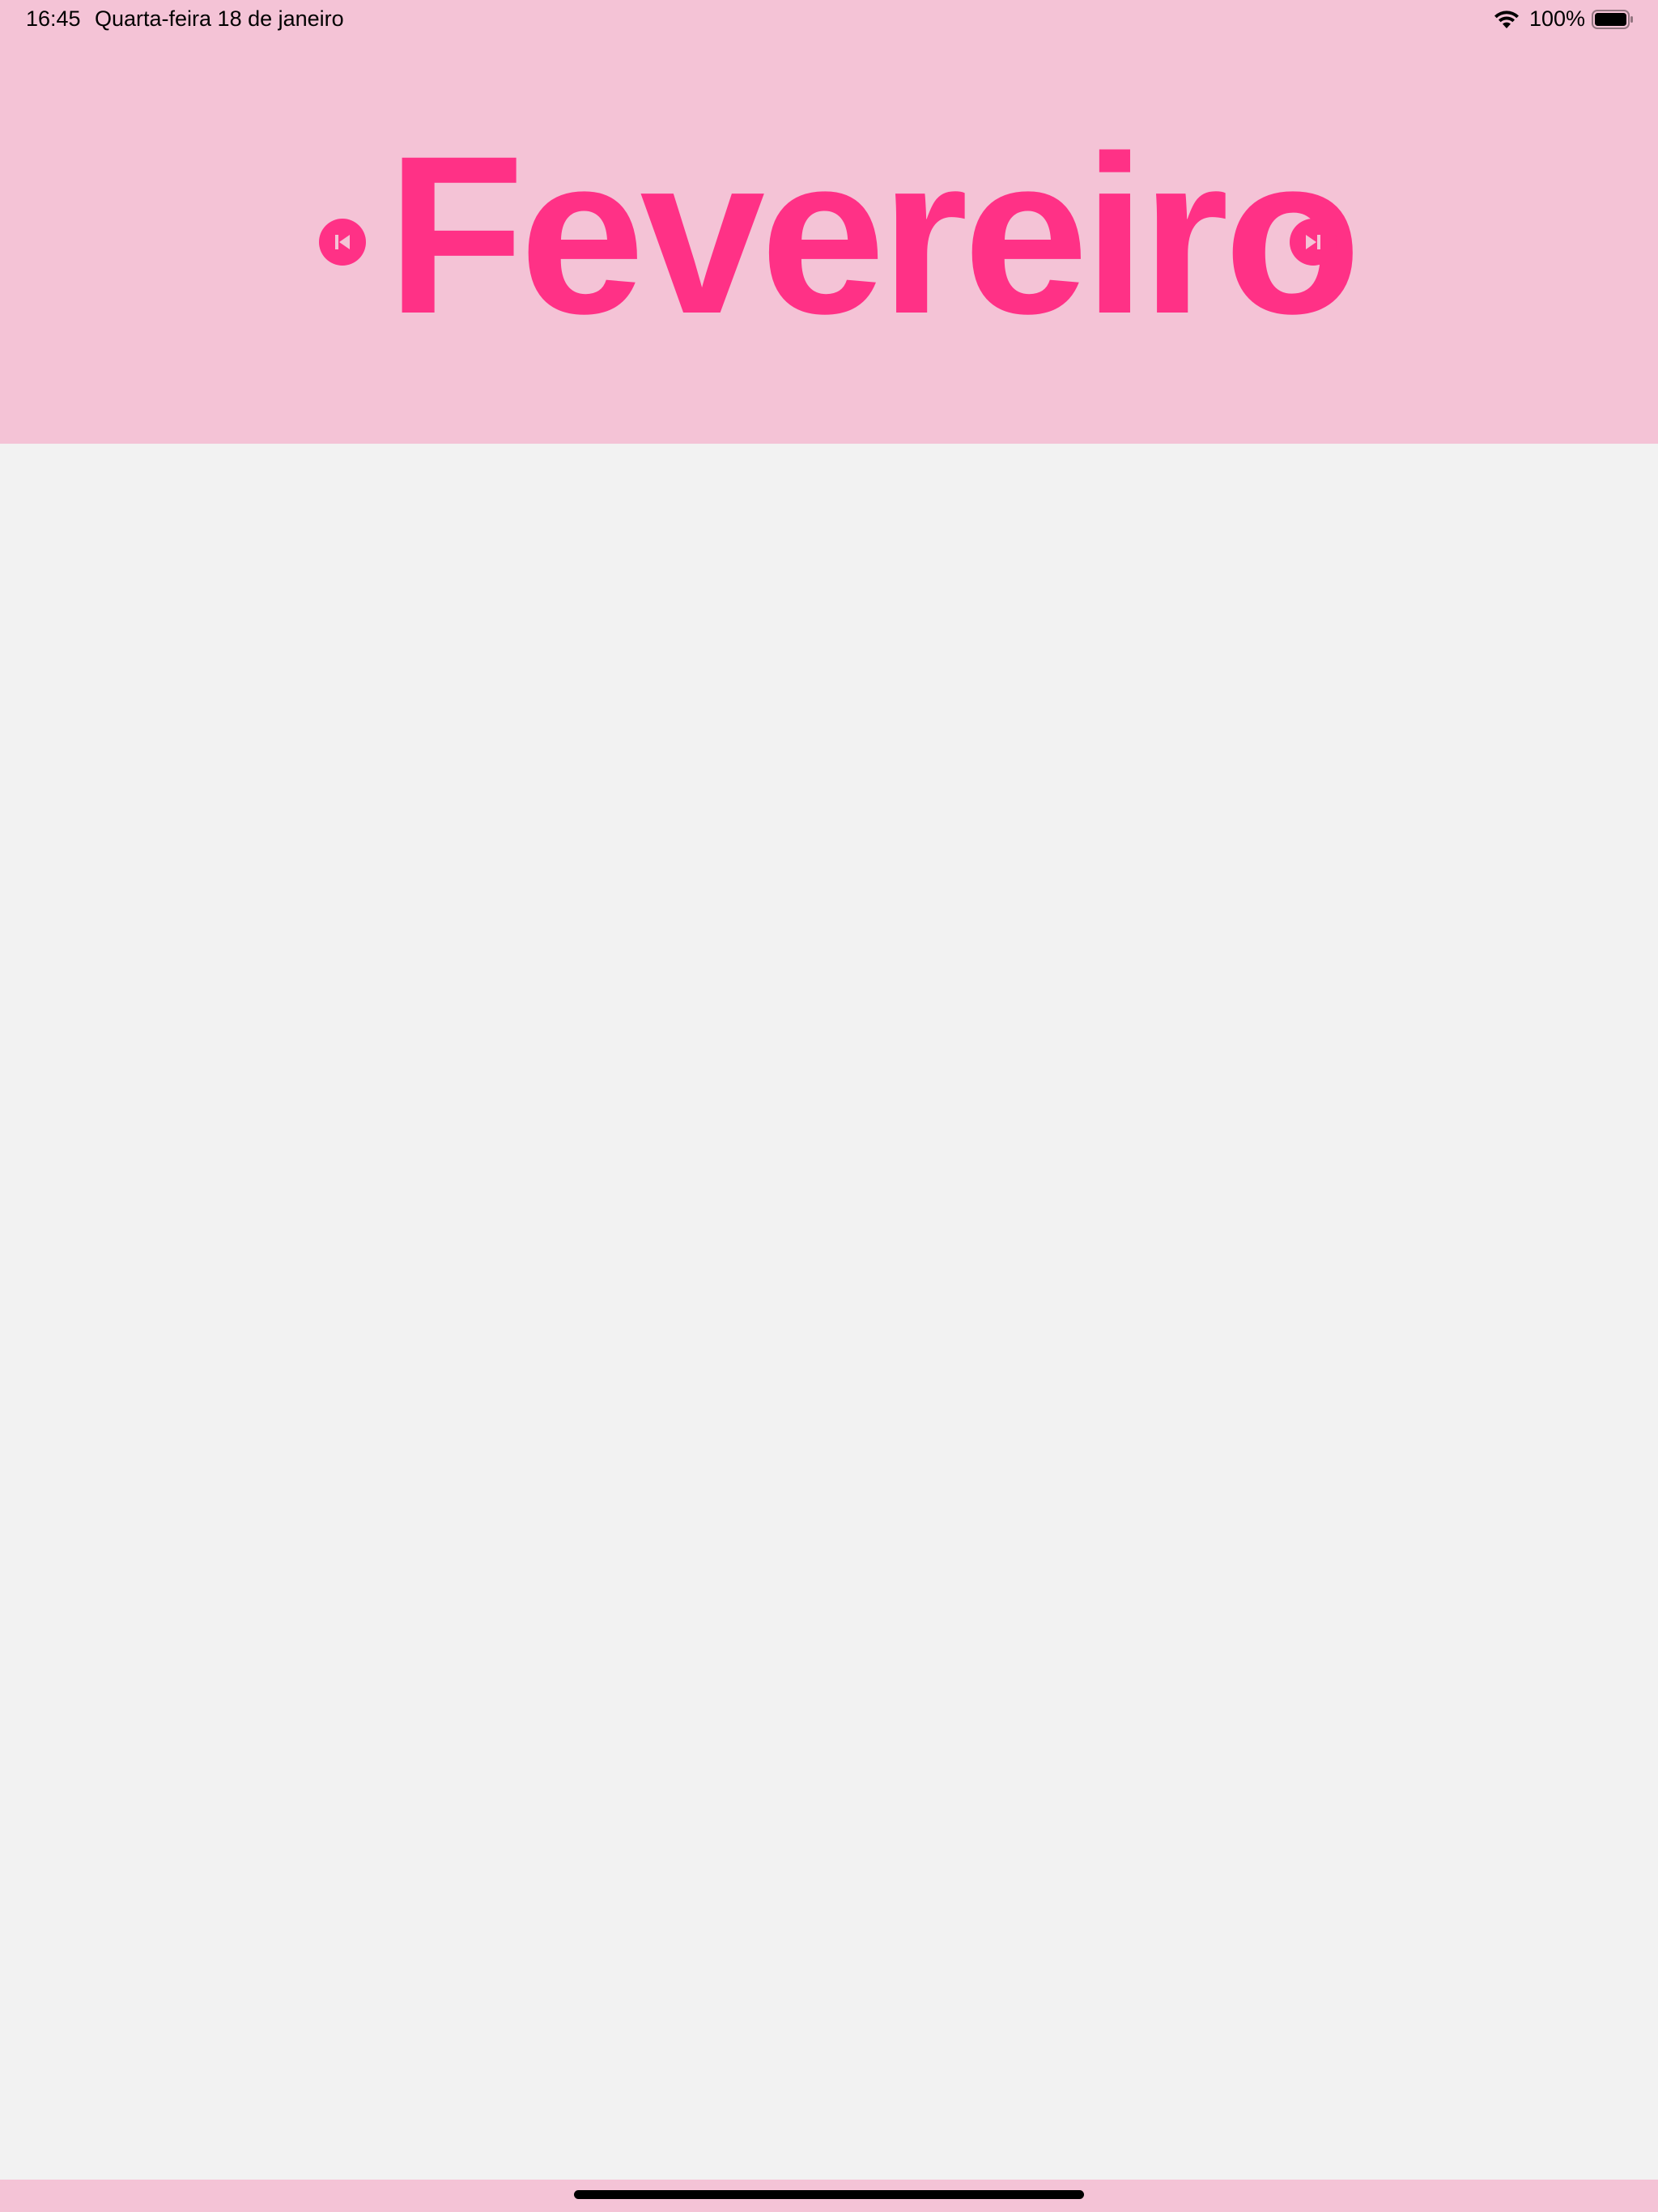 This screenshot has width=1658, height=2212. I want to click on skip-forward-icon, so click(1313, 242).